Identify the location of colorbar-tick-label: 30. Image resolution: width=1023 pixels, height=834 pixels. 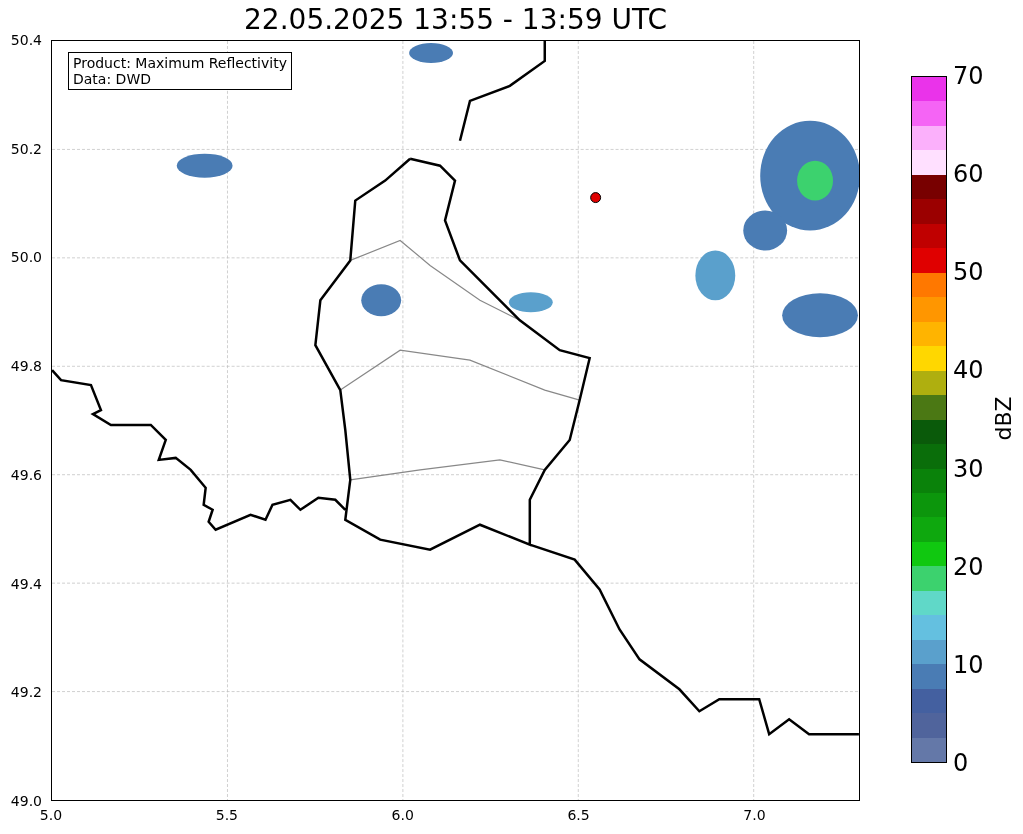
(968, 468).